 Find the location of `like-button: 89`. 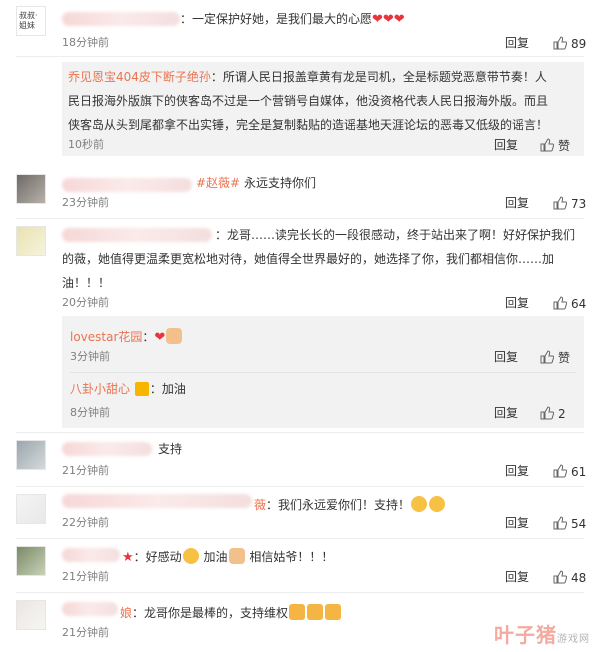

like-button: 89 is located at coordinates (569, 43).